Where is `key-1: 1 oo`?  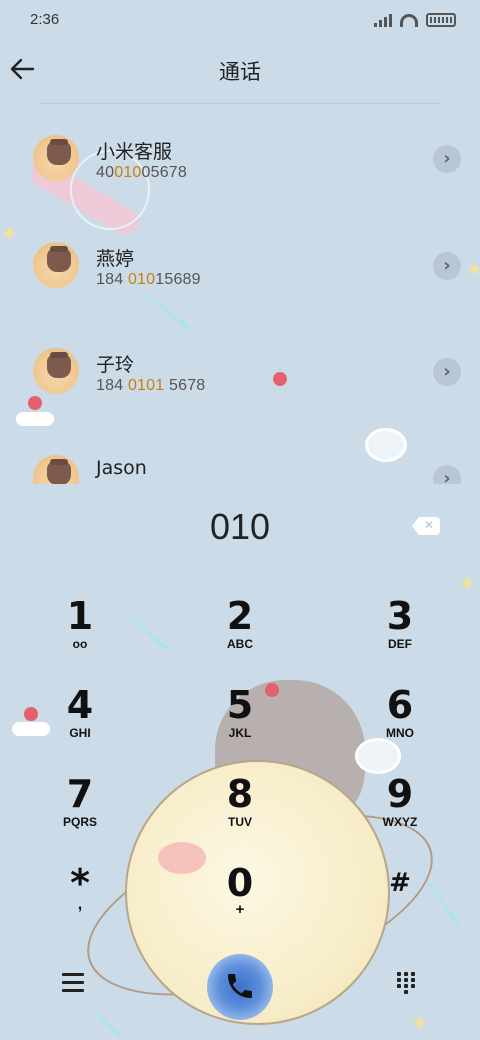 key-1: 1 oo is located at coordinates (80, 635).